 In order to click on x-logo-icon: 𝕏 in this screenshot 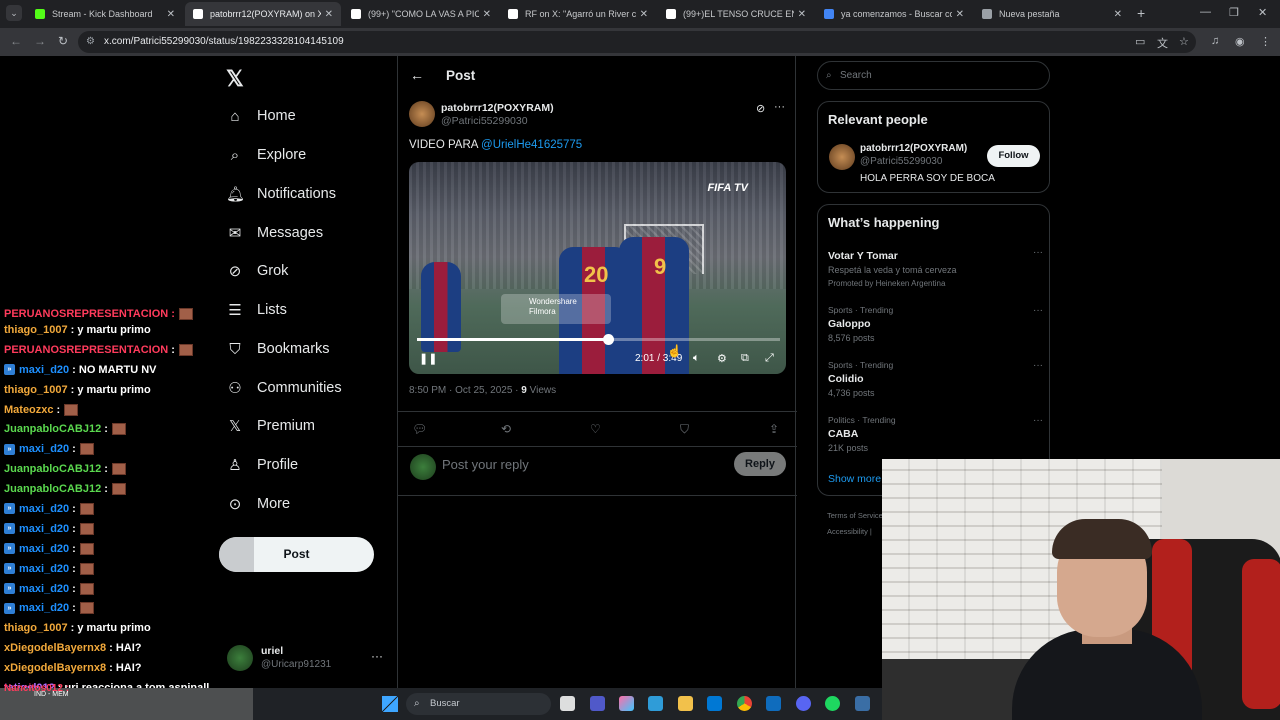, I will do `click(235, 79)`.